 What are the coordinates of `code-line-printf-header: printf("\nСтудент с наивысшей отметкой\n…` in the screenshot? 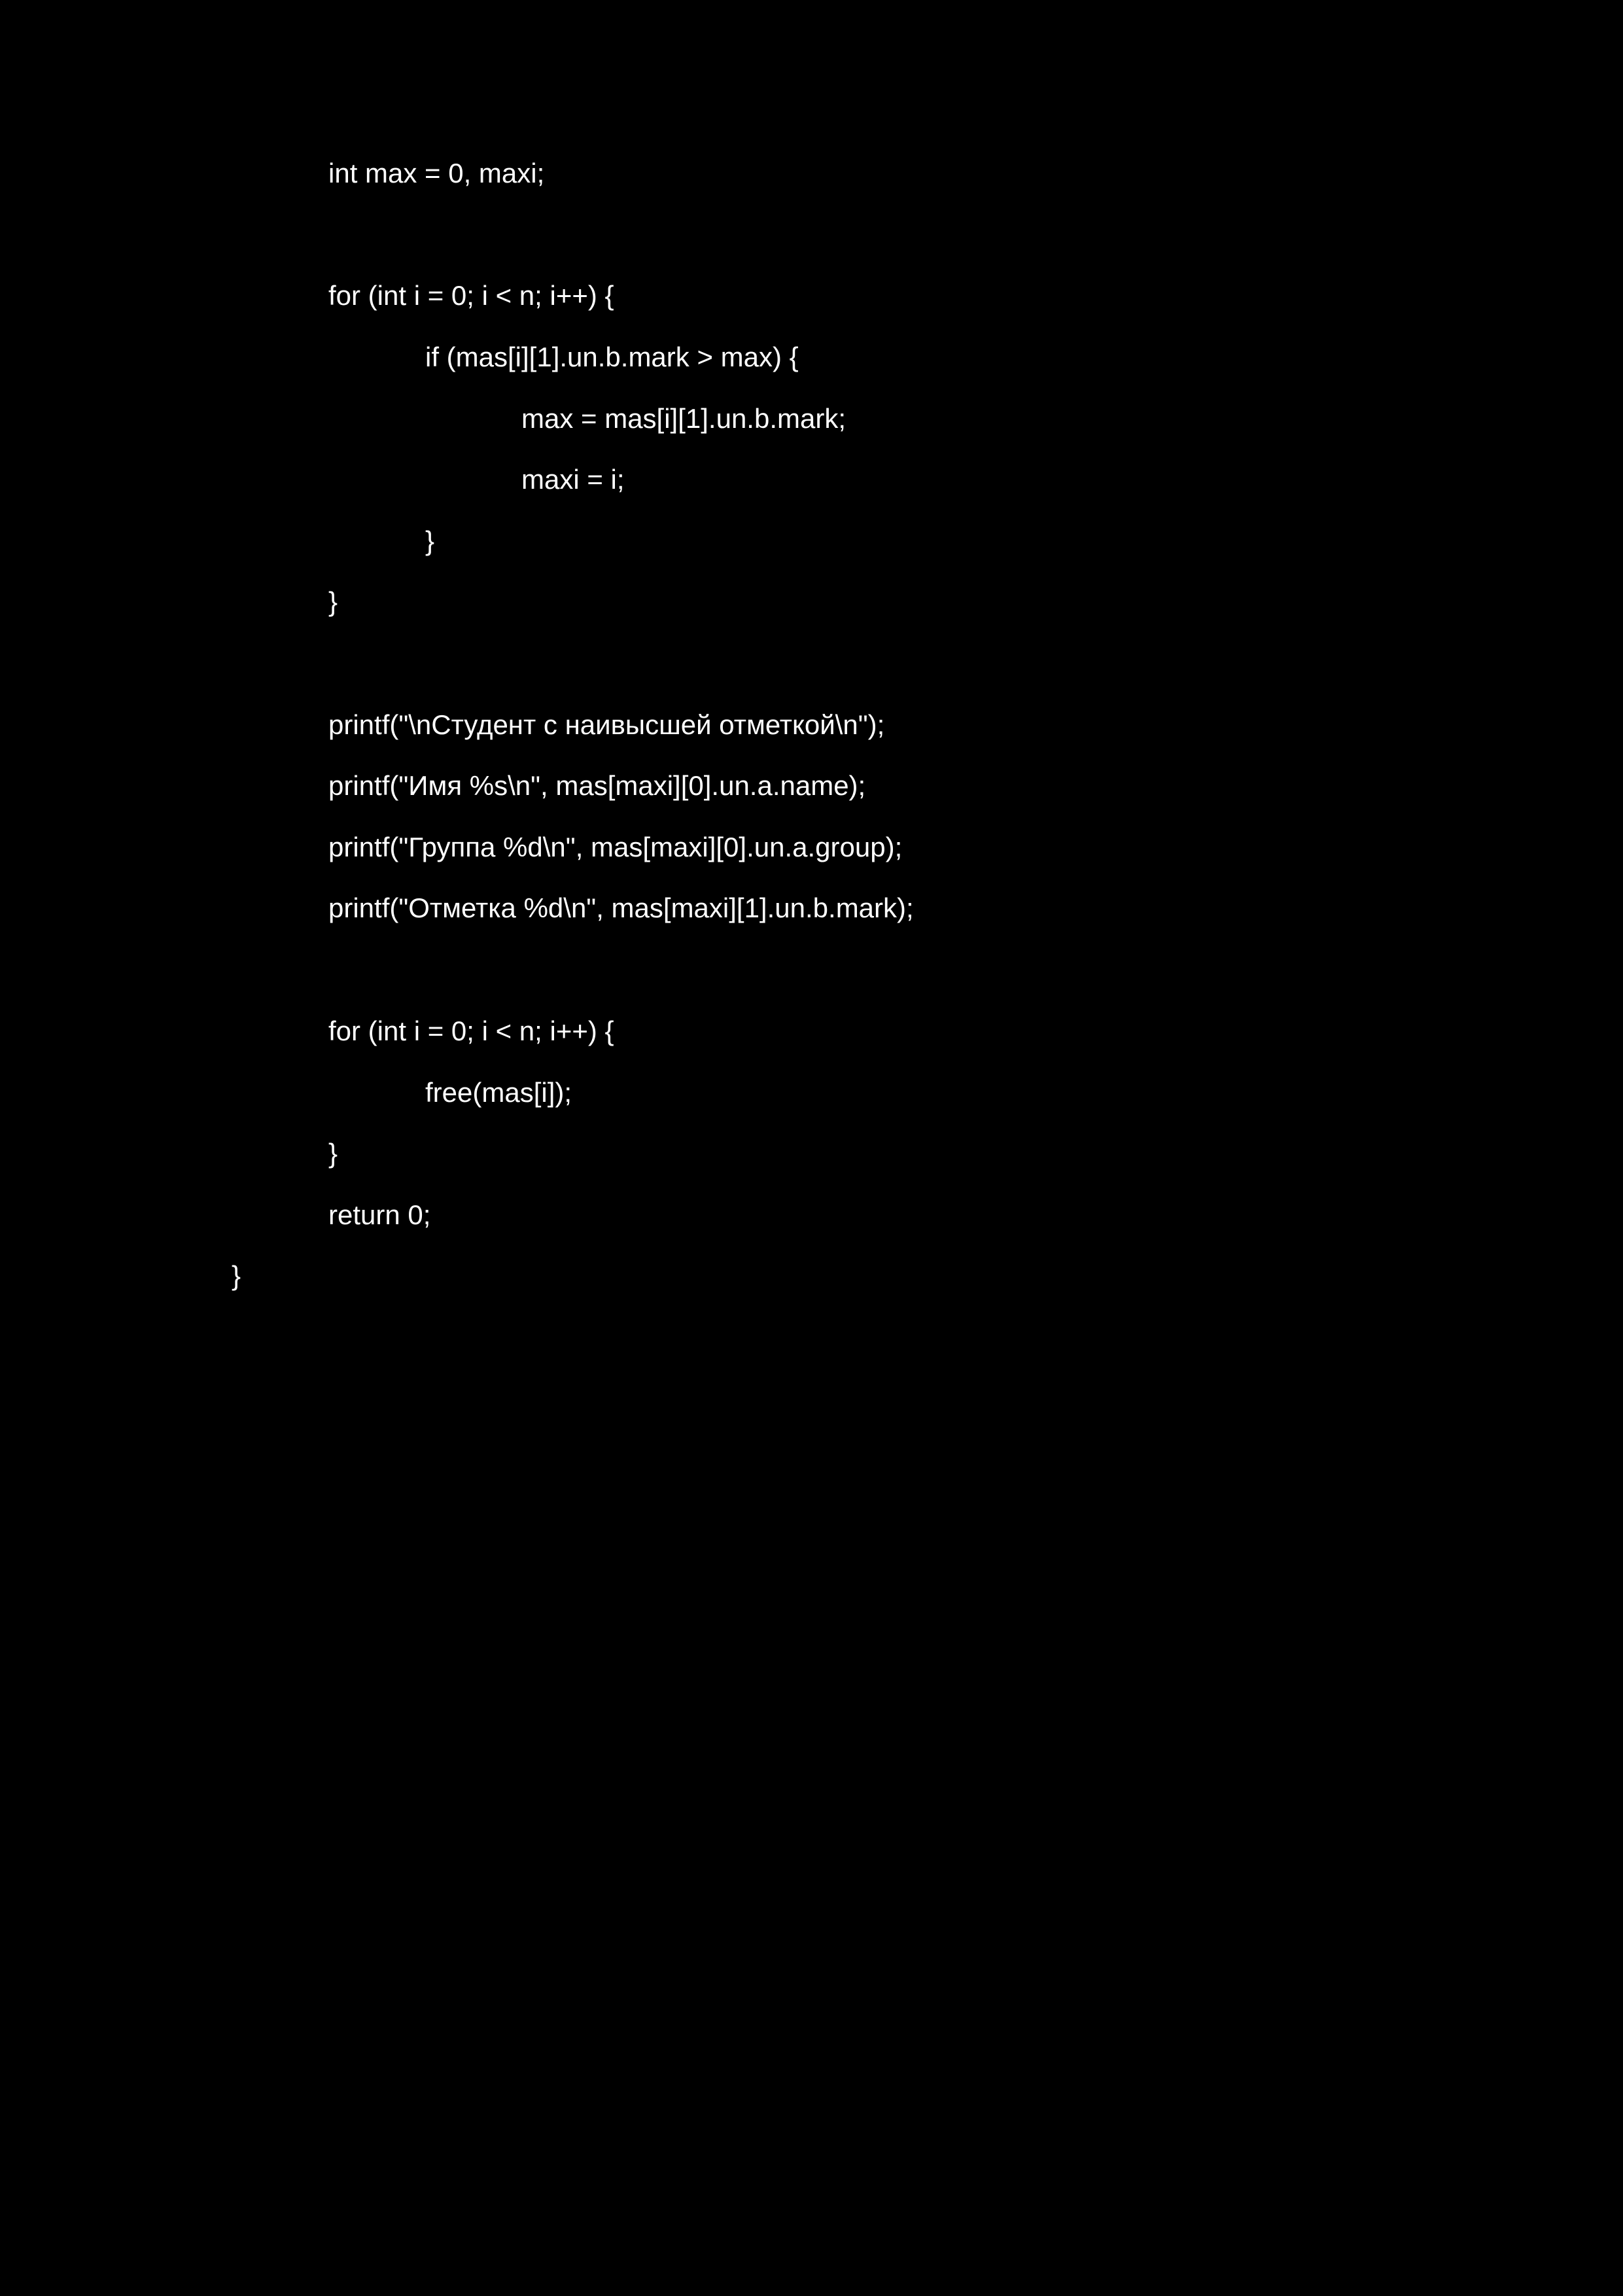 It's located at (606, 725).